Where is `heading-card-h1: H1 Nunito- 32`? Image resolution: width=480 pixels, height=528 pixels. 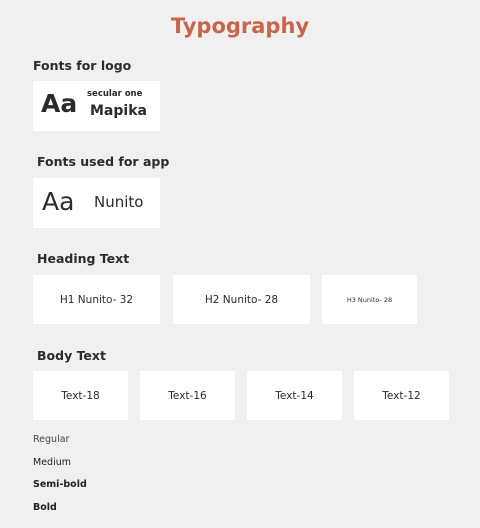
heading-card-h1: H1 Nunito- 32 is located at coordinates (96, 299).